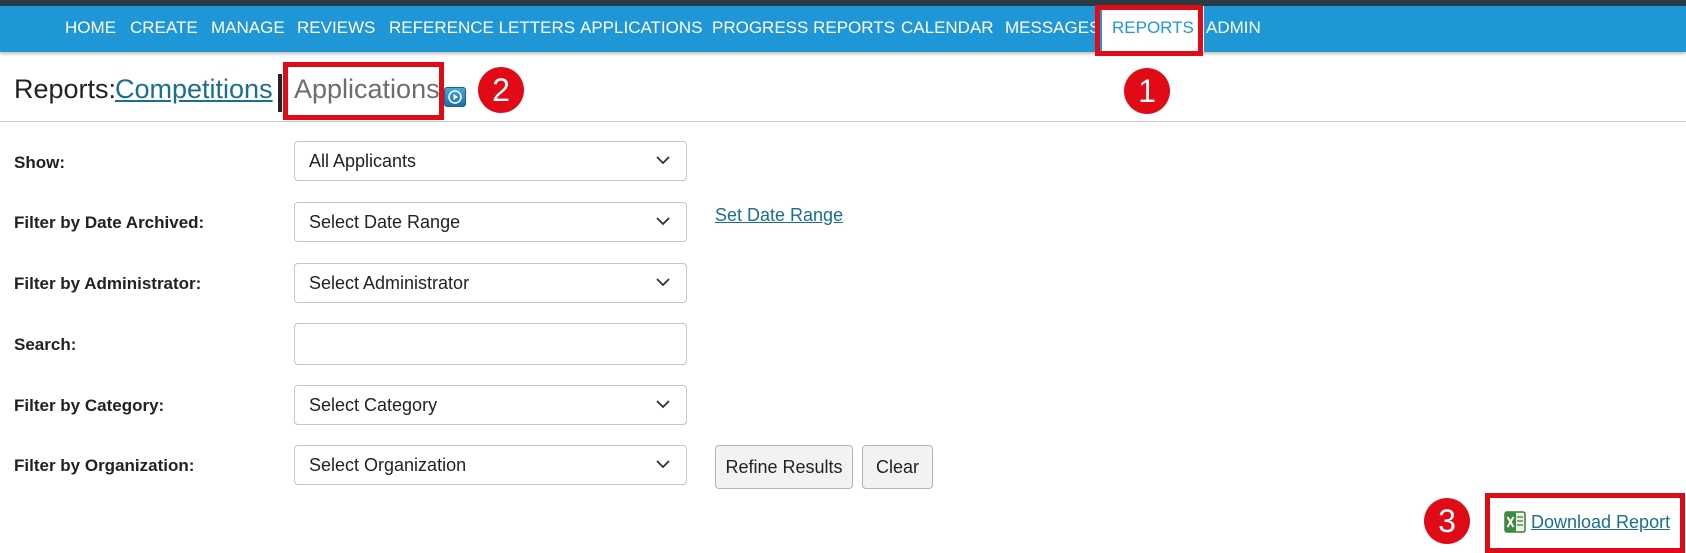 This screenshot has height=553, width=1686. Describe the element at coordinates (388, 465) in the screenshot. I see `organization-select-value: Select Organization` at that location.